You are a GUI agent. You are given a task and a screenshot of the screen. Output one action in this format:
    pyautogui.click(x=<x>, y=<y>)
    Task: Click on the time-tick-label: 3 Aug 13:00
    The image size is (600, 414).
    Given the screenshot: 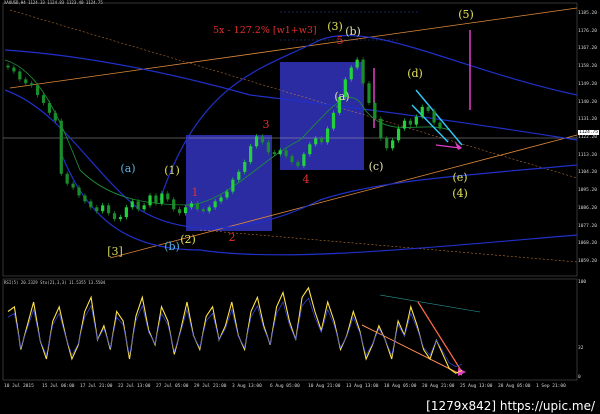 What is the action you would take?
    pyautogui.click(x=247, y=386)
    